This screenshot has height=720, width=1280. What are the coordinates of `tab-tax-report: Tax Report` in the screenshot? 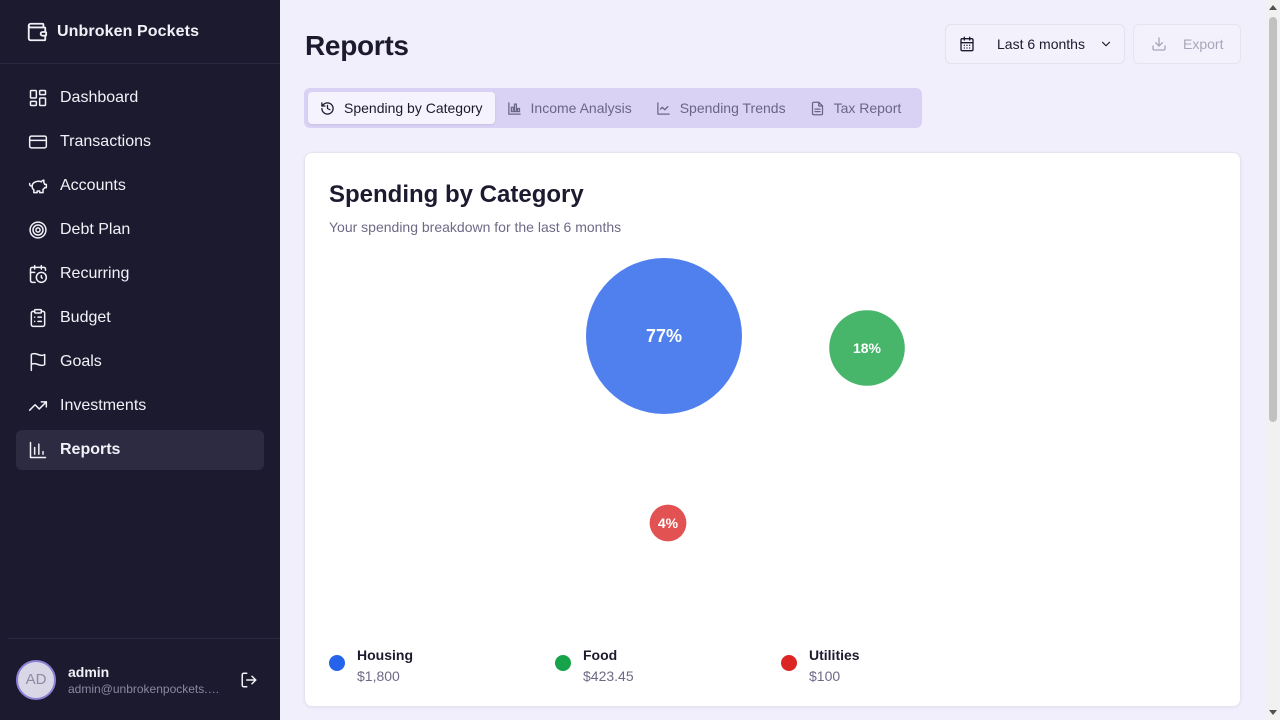 It's located at (856, 108).